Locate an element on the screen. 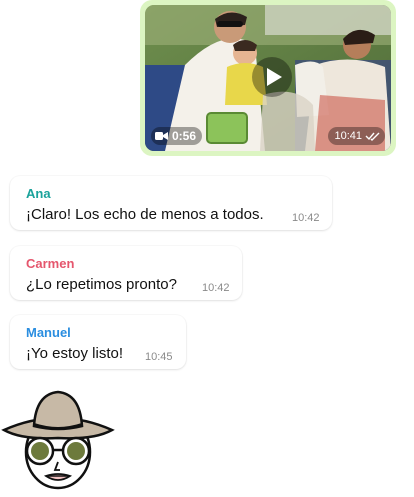 Image resolution: width=414 pixels, height=497 pixels. sticker-message is located at coordinates (59, 440).